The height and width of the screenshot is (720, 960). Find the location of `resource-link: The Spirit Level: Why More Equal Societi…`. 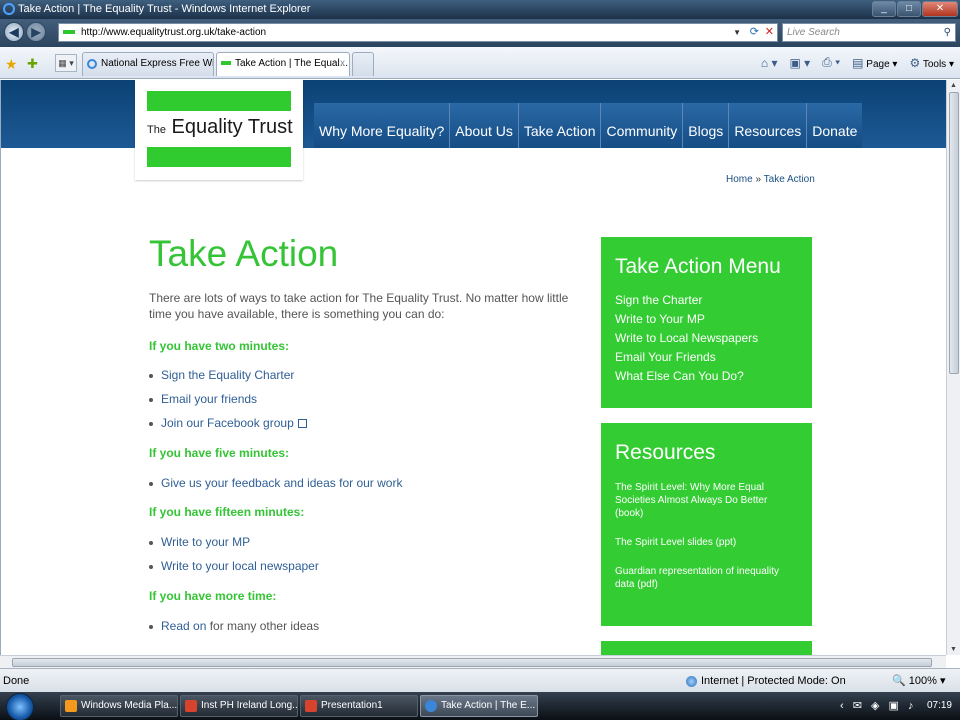

resource-link: The Spirit Level: Why More Equal Societi… is located at coordinates (706, 500).